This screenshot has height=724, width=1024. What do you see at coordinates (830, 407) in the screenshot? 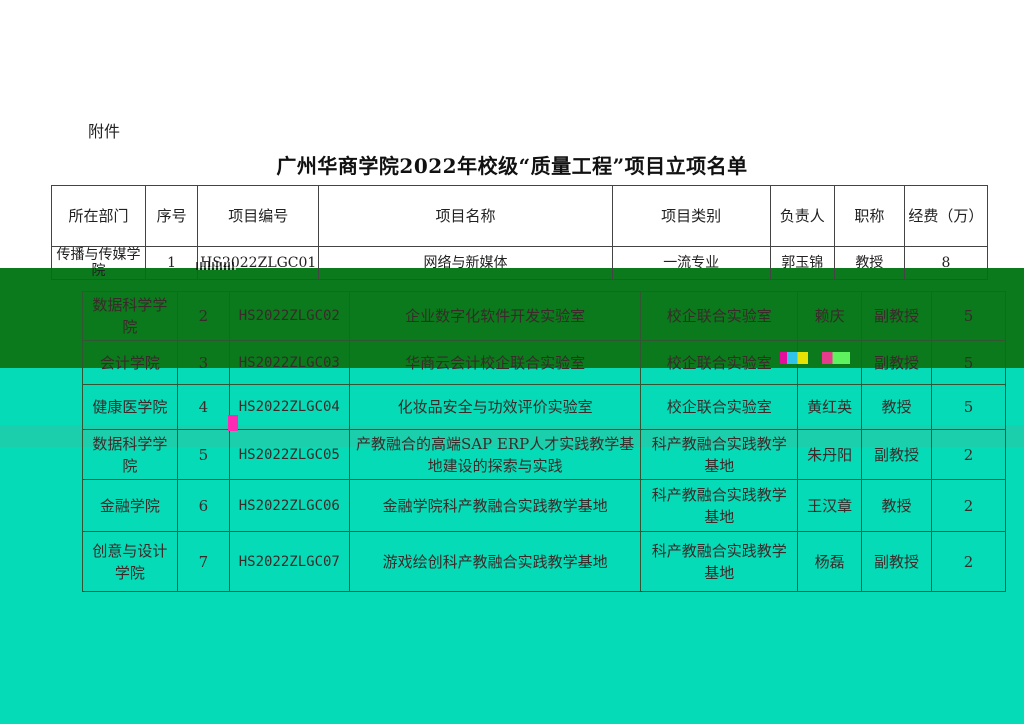
I see `cell-leader: 黄红英` at bounding box center [830, 407].